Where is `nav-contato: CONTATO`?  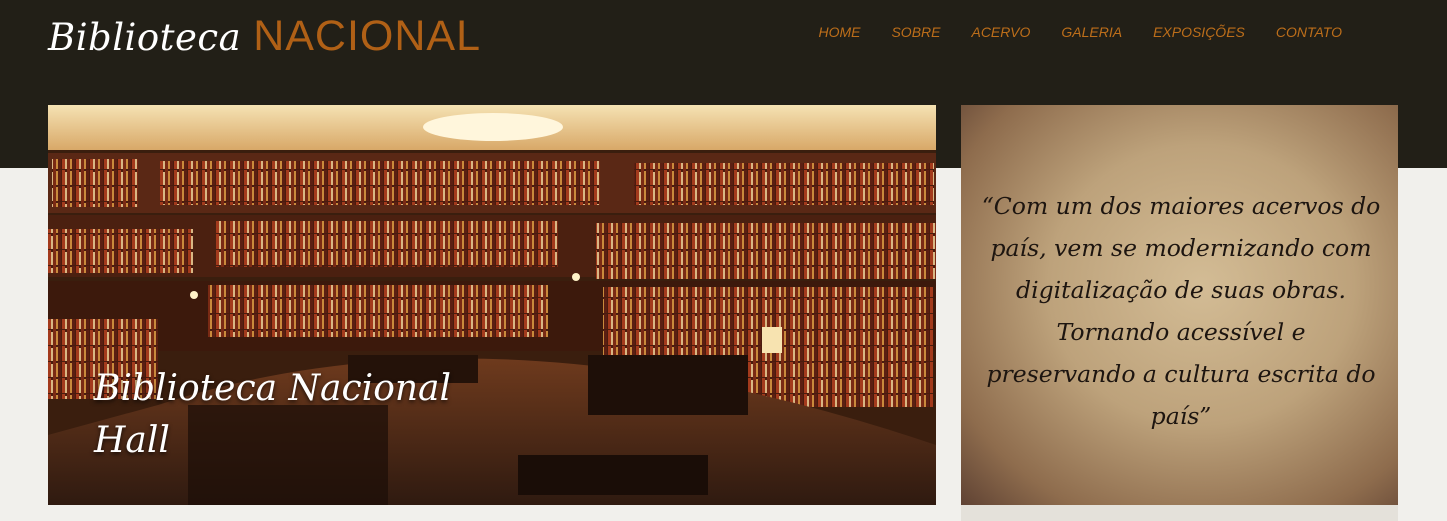
nav-contato: CONTATO is located at coordinates (1309, 32).